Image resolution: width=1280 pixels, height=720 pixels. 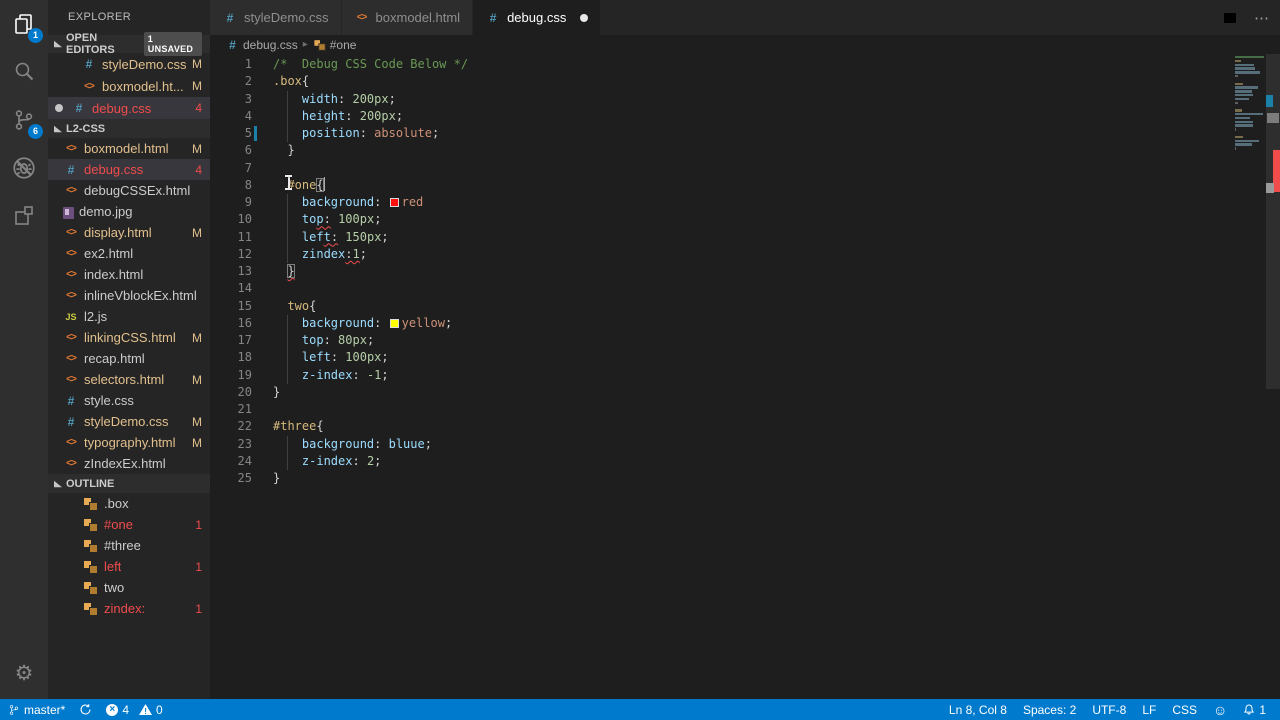 I want to click on breadcrumb-item: #one, so click(x=334, y=45).